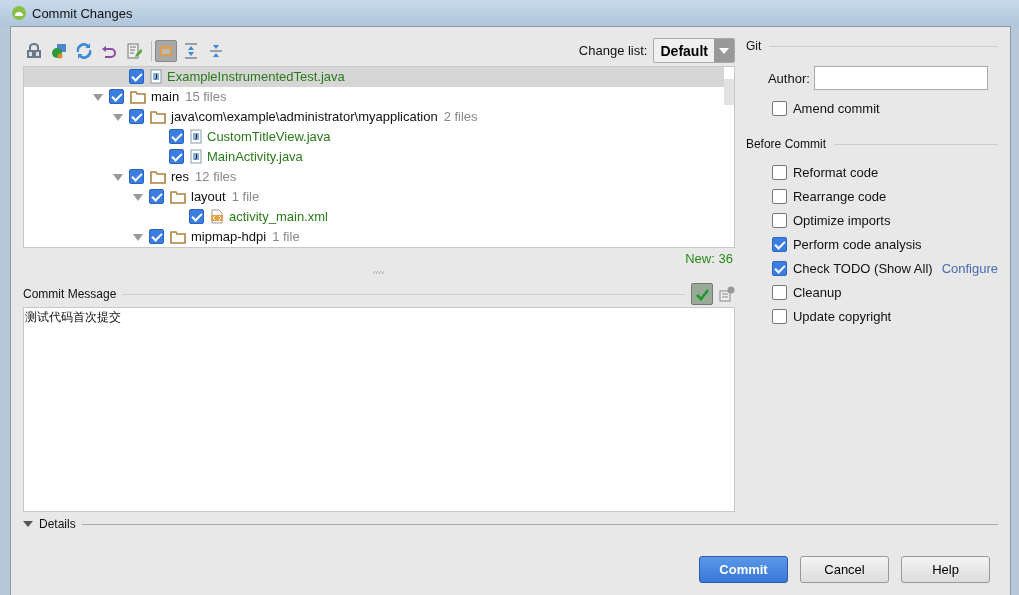  I want to click on window-title: Commit Changes, so click(82, 13).